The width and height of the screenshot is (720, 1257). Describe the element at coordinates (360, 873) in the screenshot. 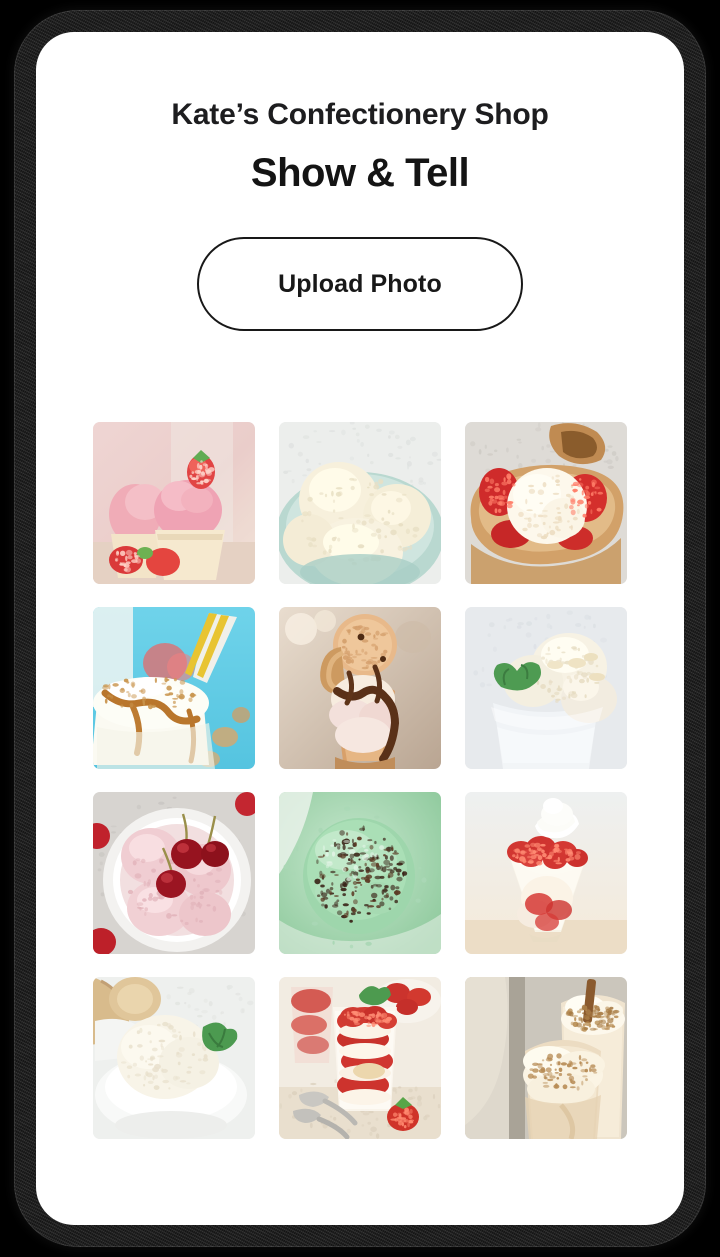

I see `gallery-photo-mint-chocolate-chip-scoop` at that location.